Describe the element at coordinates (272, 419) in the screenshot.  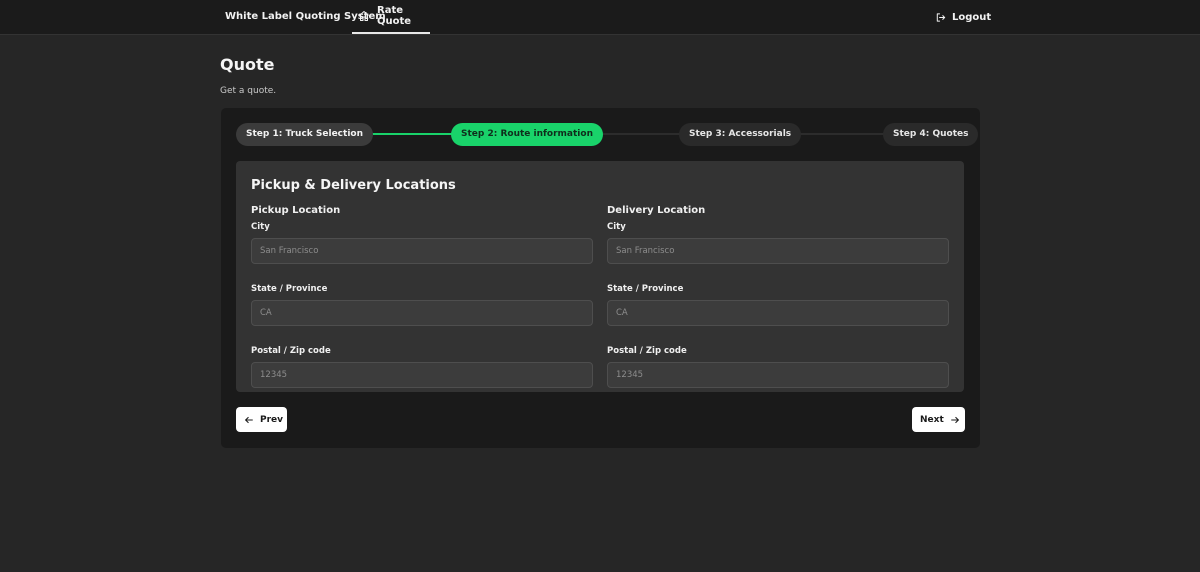
I see `prev-button-label: Prev` at that location.